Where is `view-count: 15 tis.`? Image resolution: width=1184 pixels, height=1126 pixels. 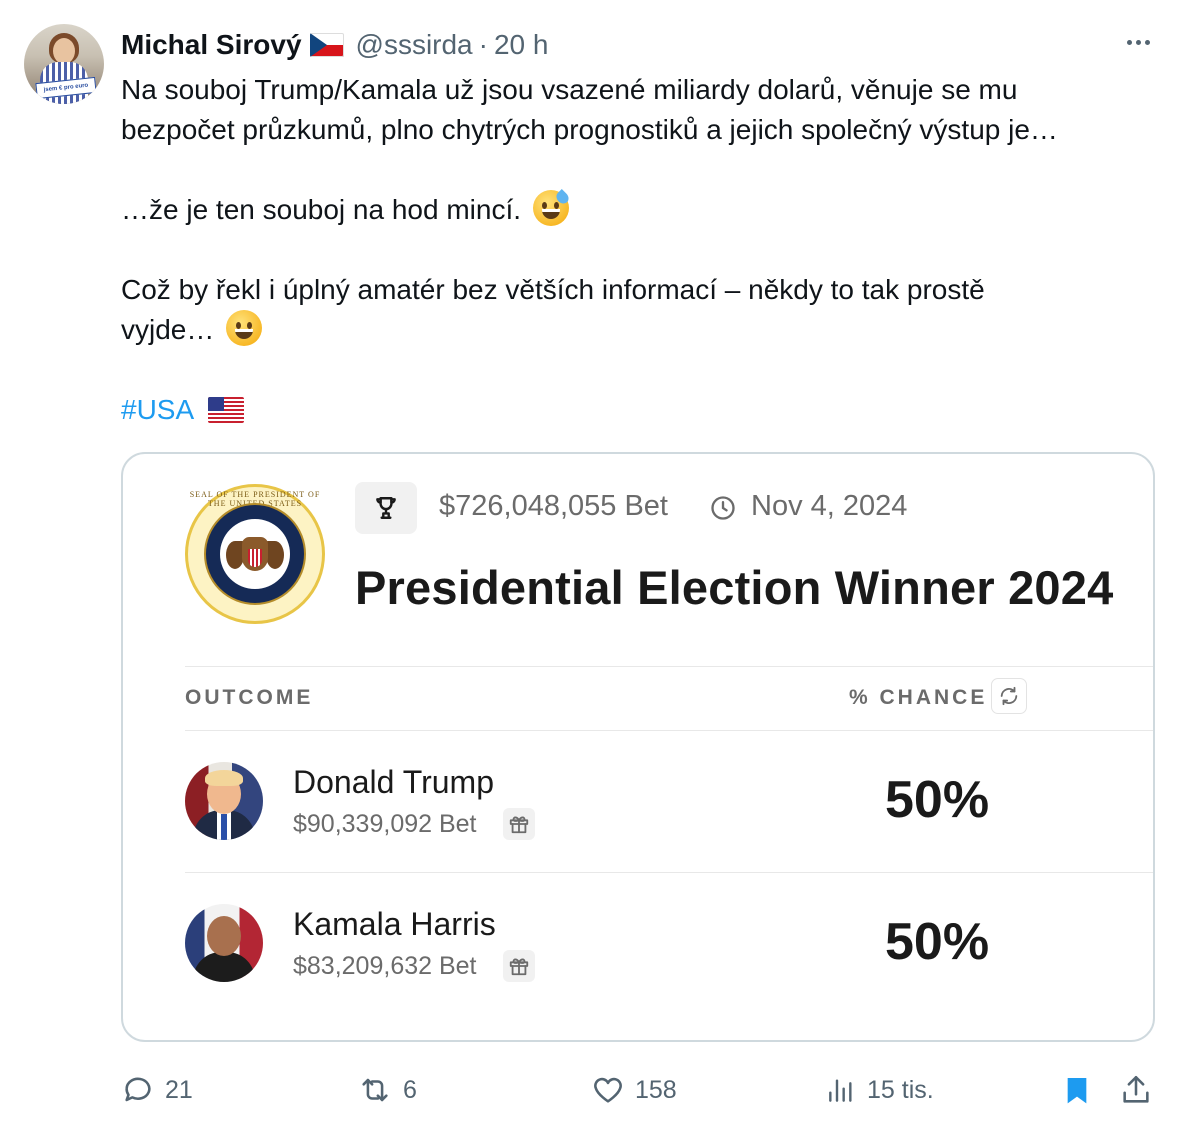 view-count: 15 tis. is located at coordinates (900, 1089).